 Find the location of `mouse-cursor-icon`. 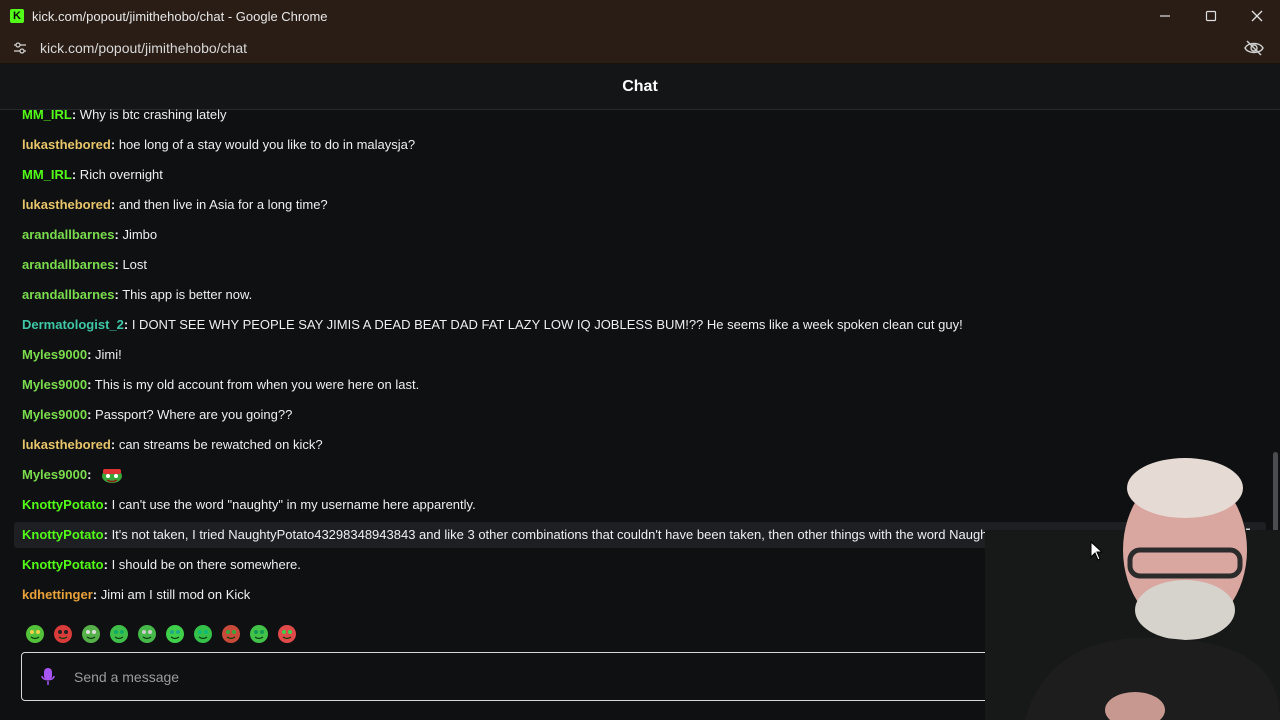

mouse-cursor-icon is located at coordinates (1097, 551).